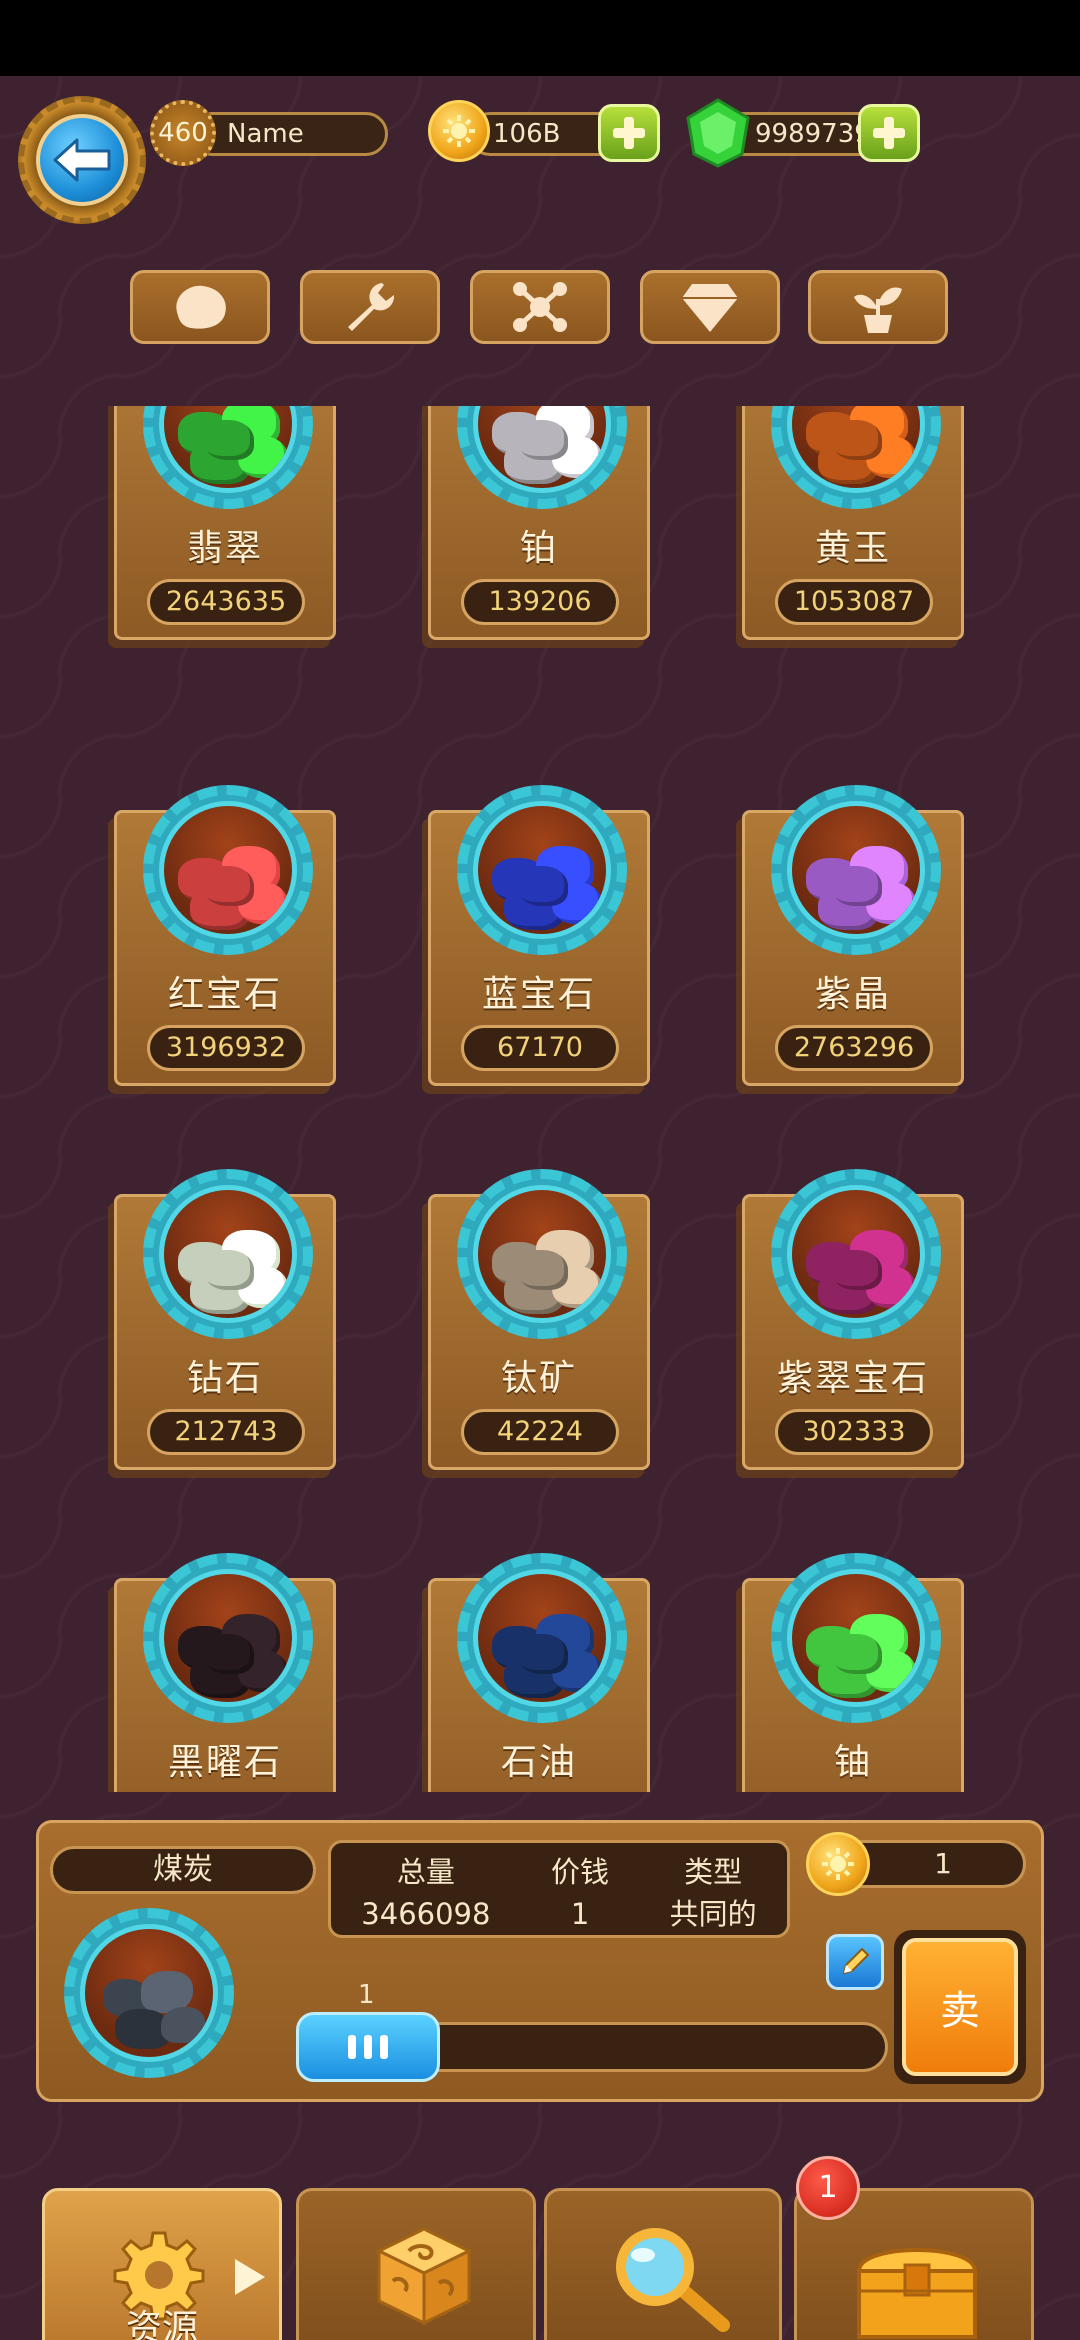 The width and height of the screenshot is (1080, 2340). Describe the element at coordinates (424, 2276) in the screenshot. I see `dice-icon` at that location.